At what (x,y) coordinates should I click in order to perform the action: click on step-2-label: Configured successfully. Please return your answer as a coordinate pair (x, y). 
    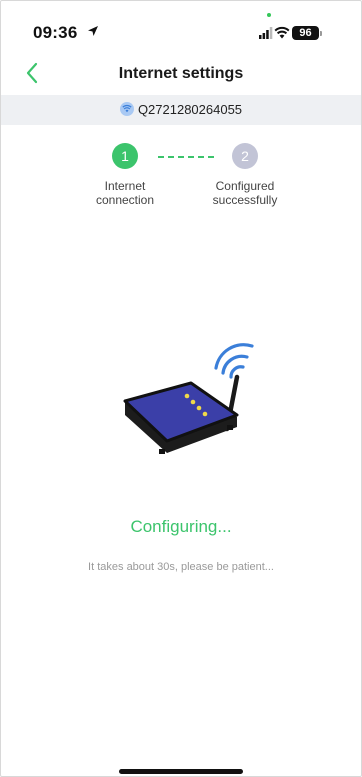
    Looking at the image, I should click on (245, 193).